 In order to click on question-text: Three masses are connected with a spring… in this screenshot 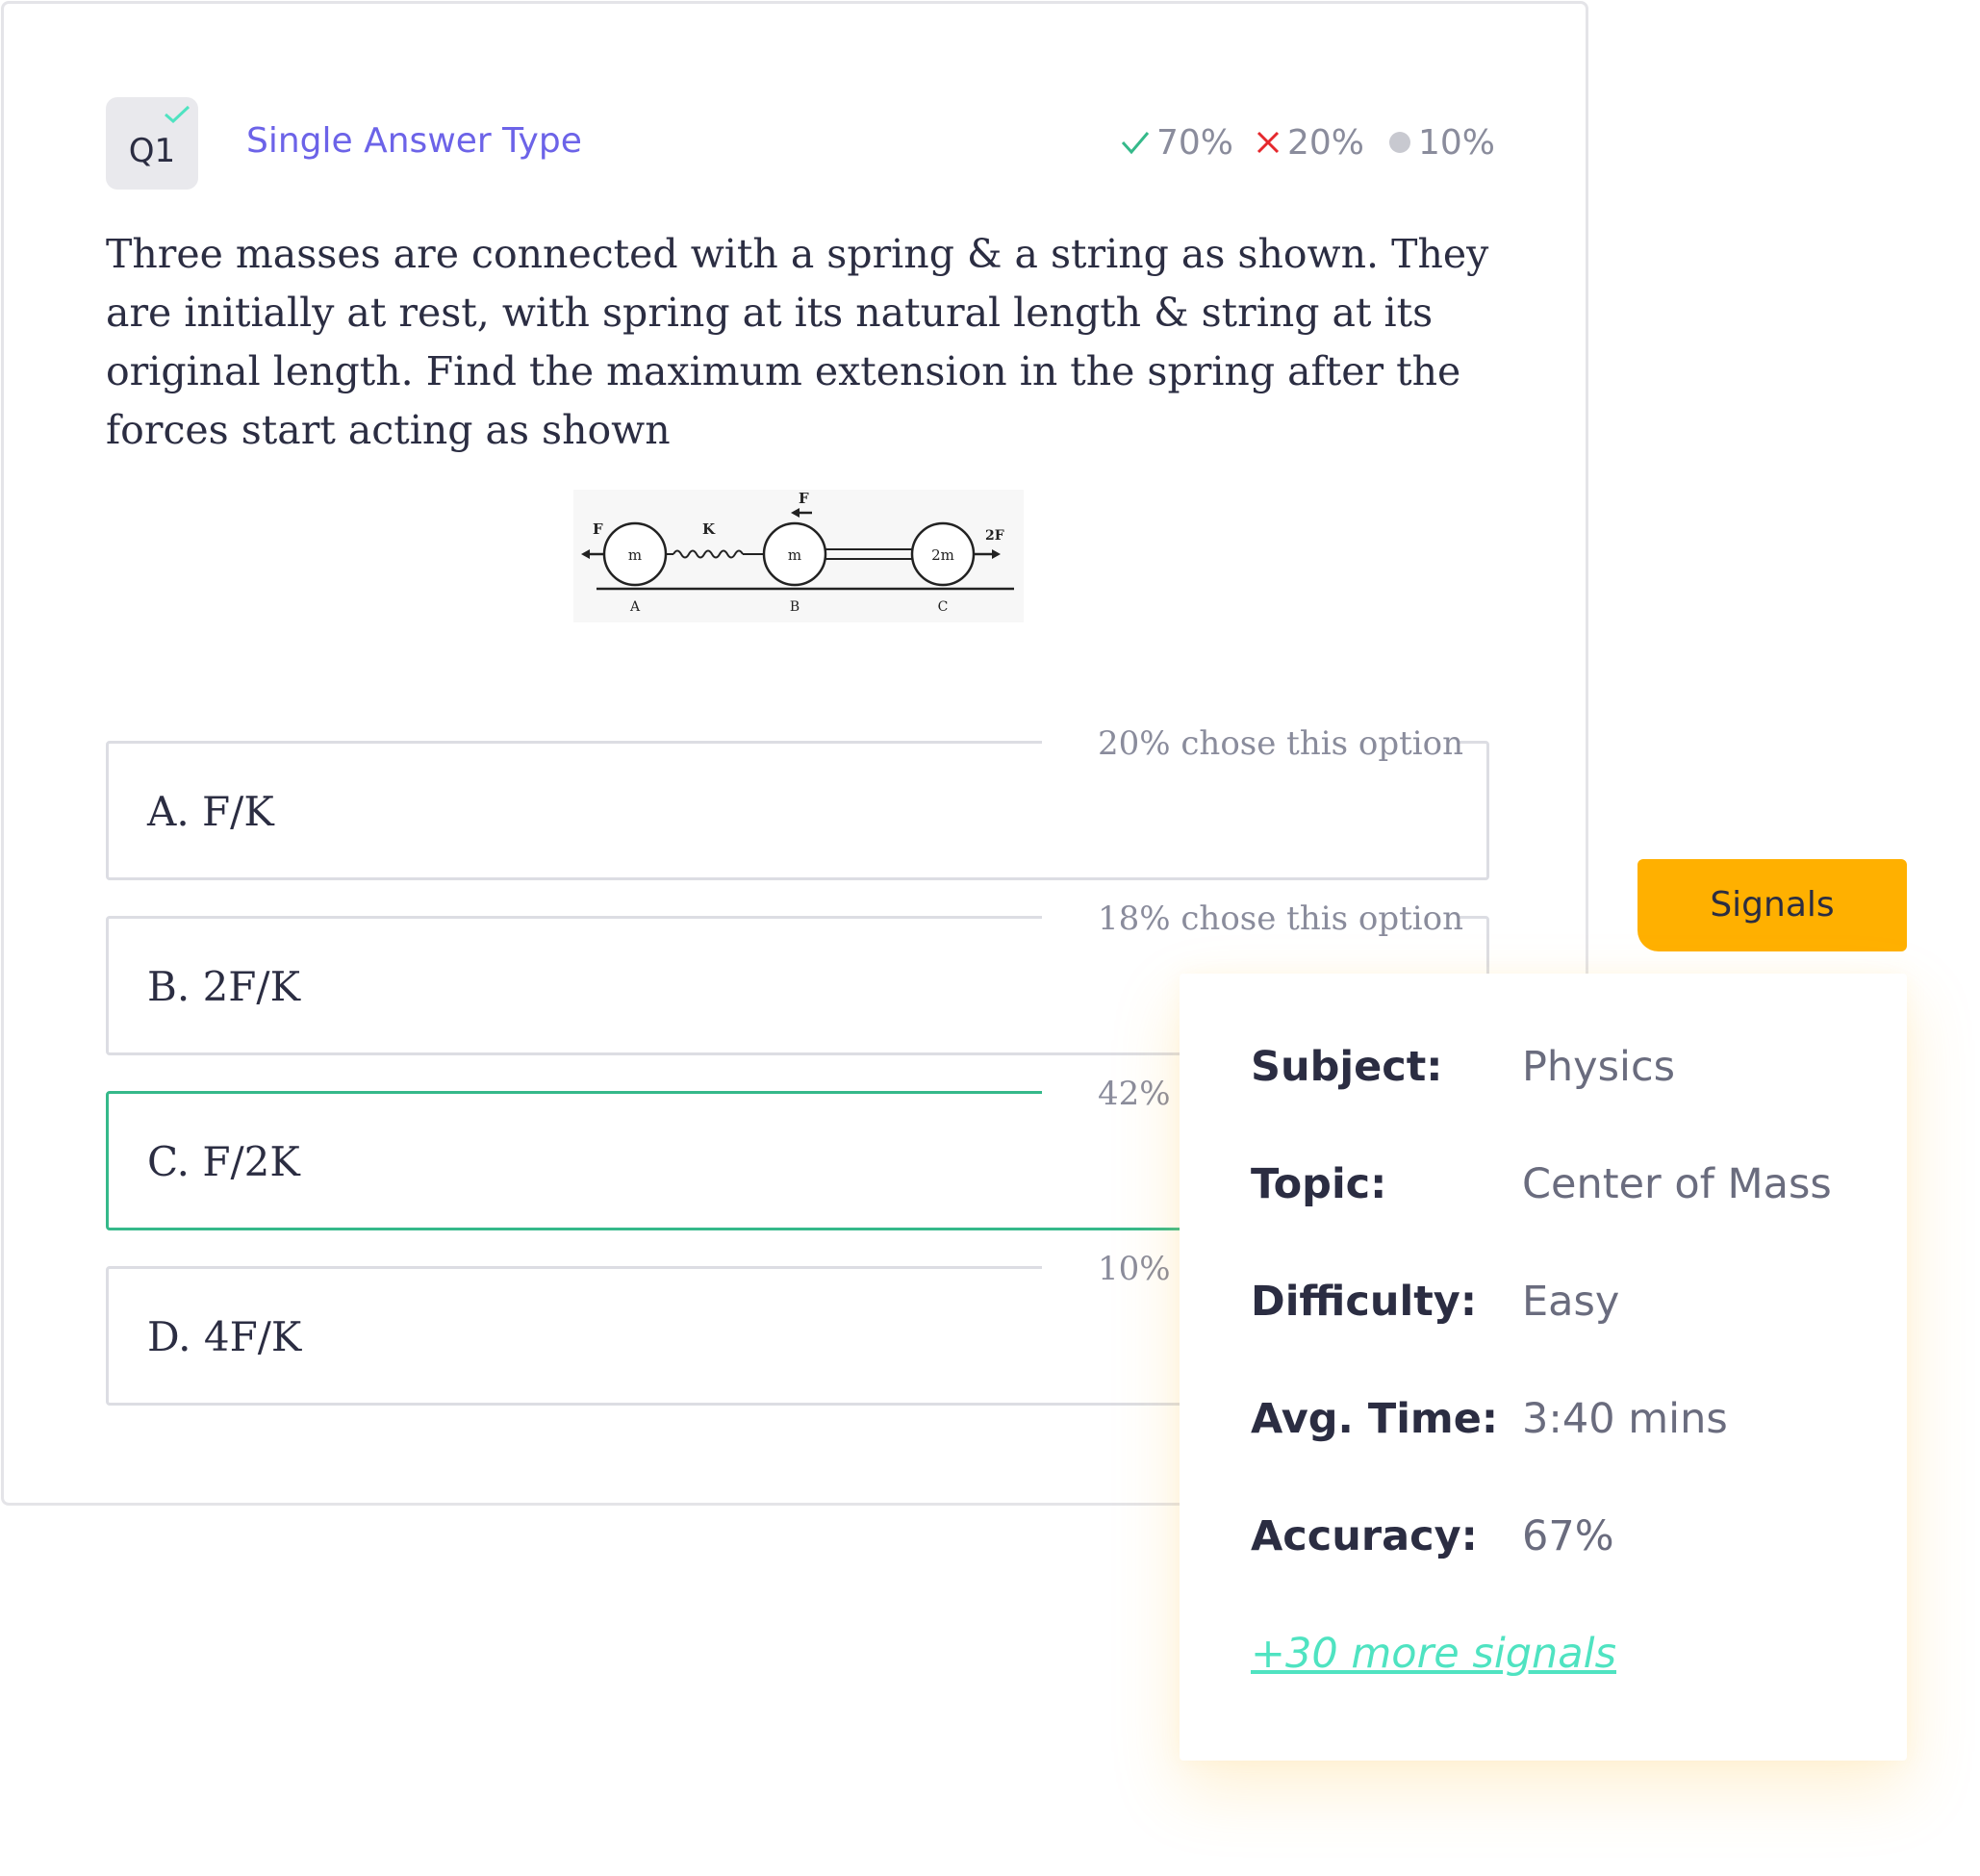, I will do `click(797, 342)`.